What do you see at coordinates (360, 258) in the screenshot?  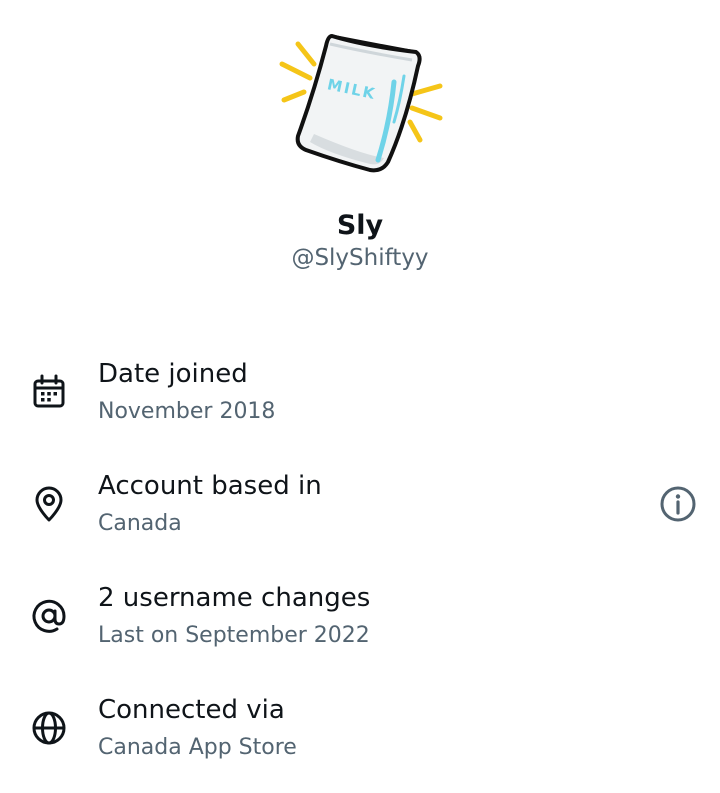 I see `profile-handle: @SlyShiftyy` at bounding box center [360, 258].